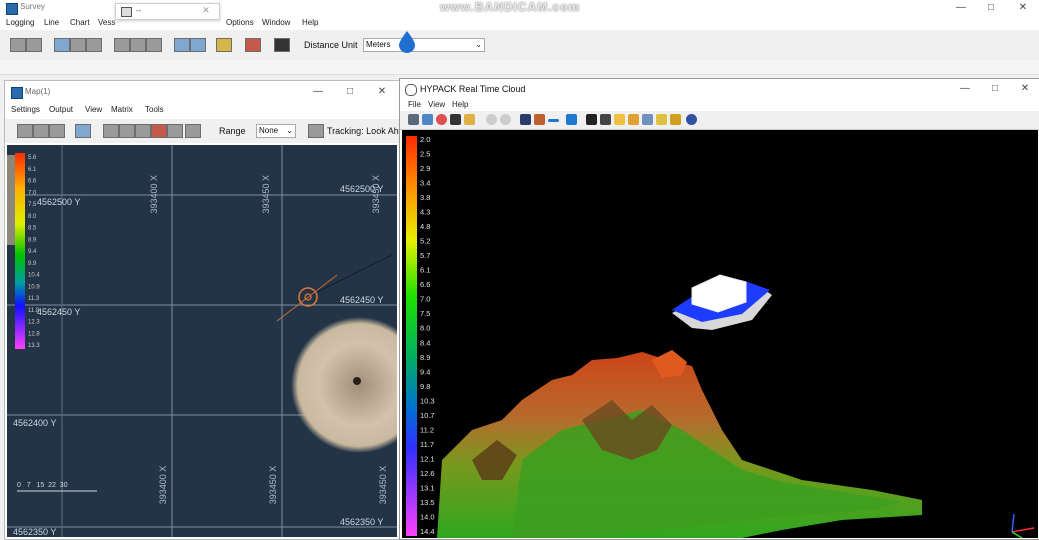 The image size is (1039, 540). I want to click on map-legend-label-8: 9.4, so click(32, 252).